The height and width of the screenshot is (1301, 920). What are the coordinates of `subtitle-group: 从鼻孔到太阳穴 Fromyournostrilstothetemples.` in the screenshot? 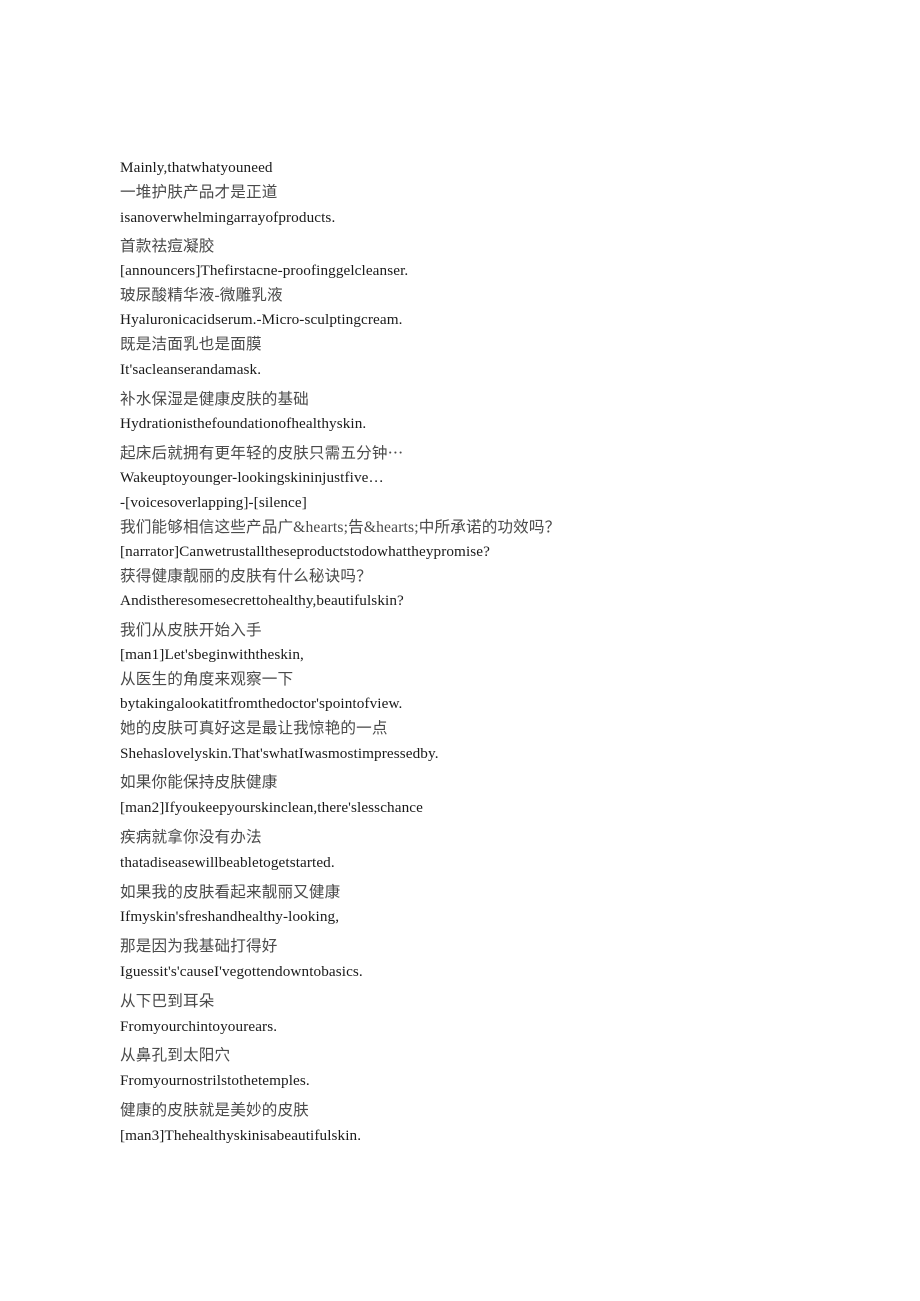 It's located at (470, 1069).